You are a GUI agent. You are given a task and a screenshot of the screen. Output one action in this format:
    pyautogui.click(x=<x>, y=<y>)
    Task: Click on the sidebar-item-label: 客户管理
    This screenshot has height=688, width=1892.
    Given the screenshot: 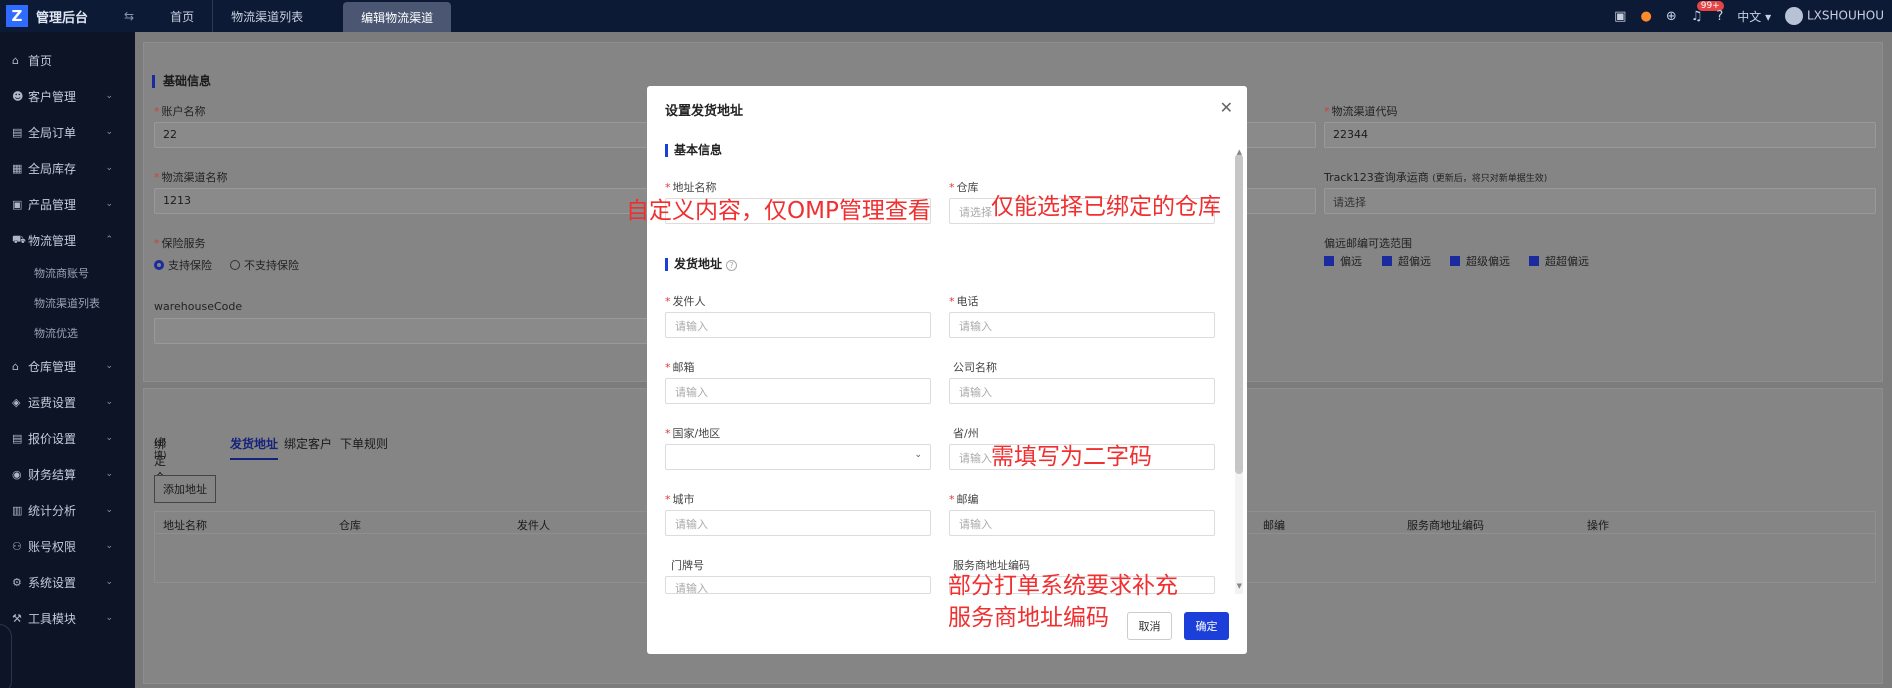 What is the action you would take?
    pyautogui.click(x=52, y=96)
    